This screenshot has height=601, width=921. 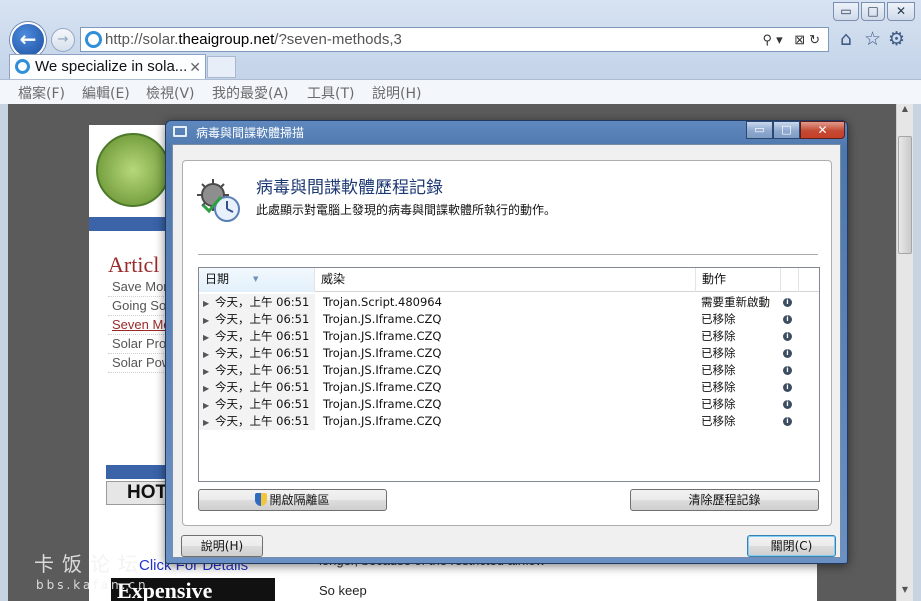 What do you see at coordinates (349, 188) in the screenshot?
I see `history-heading: 病毒與間諜軟體歷程記錄` at bounding box center [349, 188].